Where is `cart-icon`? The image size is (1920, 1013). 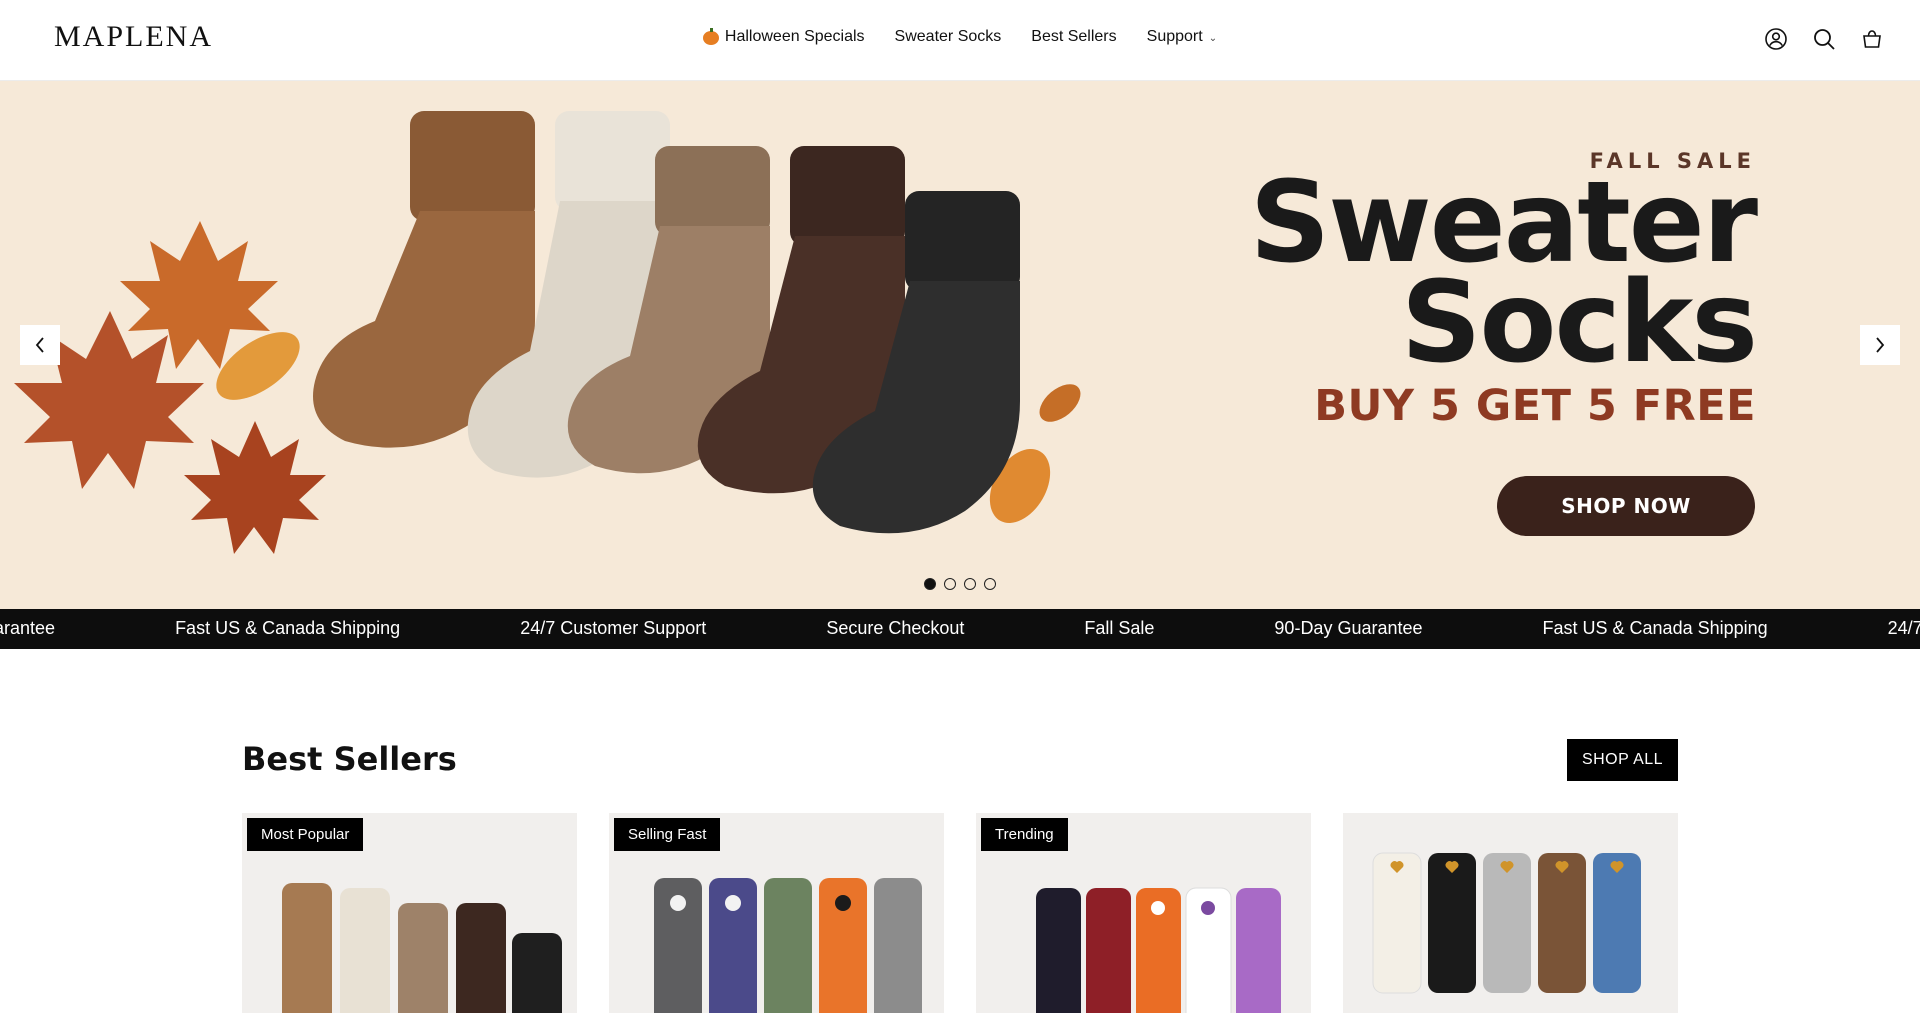 cart-icon is located at coordinates (1872, 39).